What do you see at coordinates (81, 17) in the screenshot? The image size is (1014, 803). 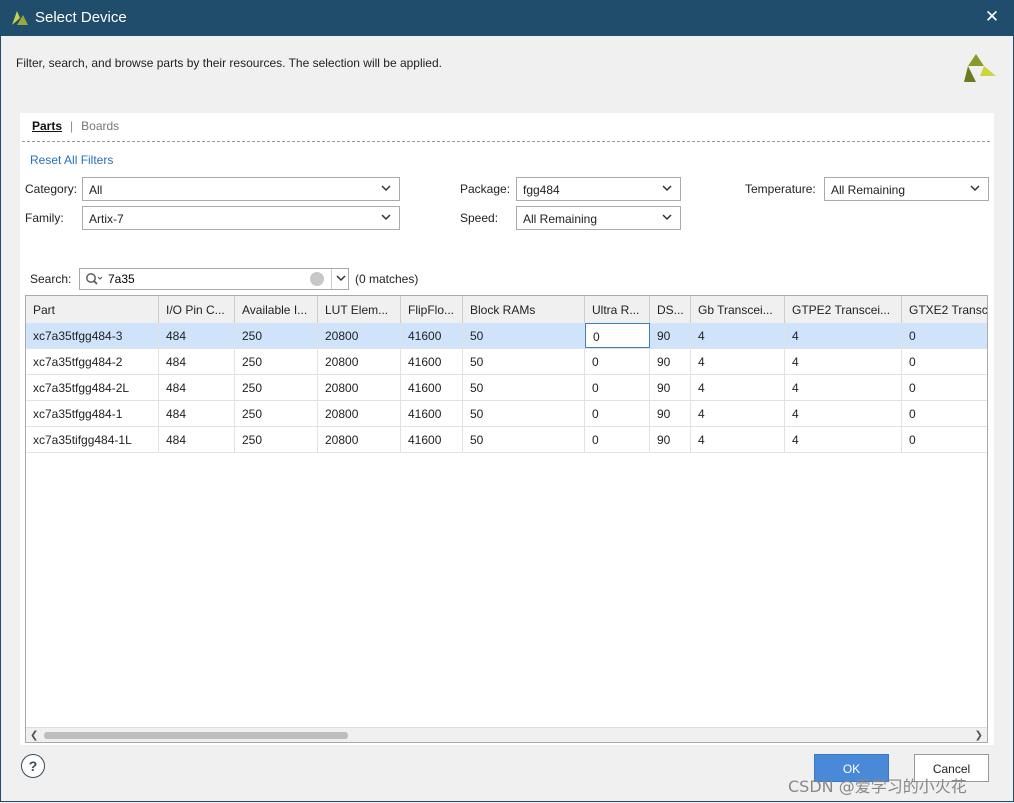 I see `window-title: Select Device` at bounding box center [81, 17].